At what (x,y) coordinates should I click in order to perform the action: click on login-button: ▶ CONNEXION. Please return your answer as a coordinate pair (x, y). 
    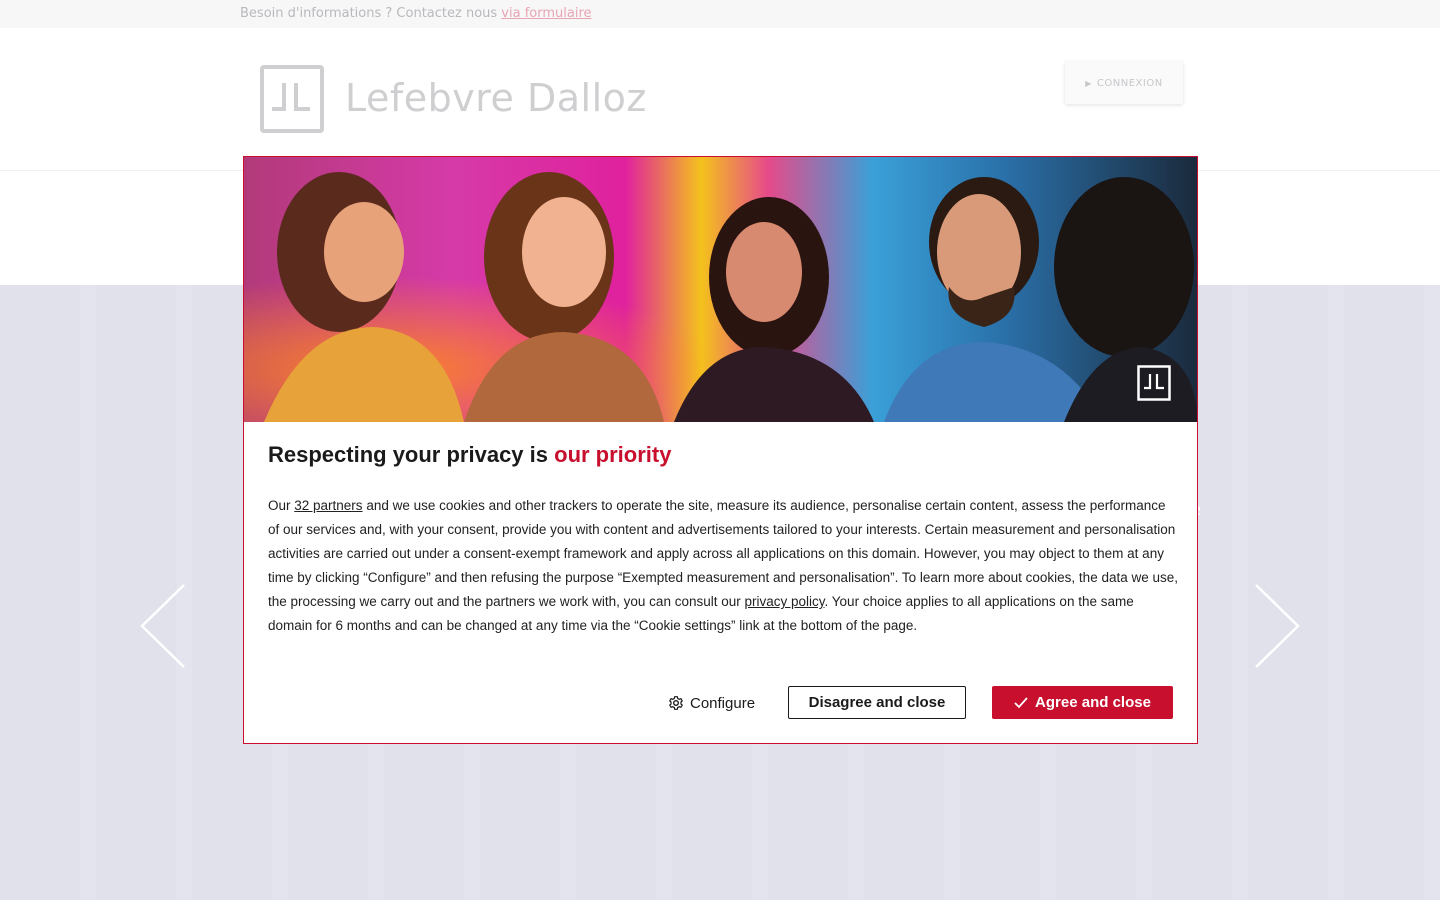
    Looking at the image, I should click on (1124, 83).